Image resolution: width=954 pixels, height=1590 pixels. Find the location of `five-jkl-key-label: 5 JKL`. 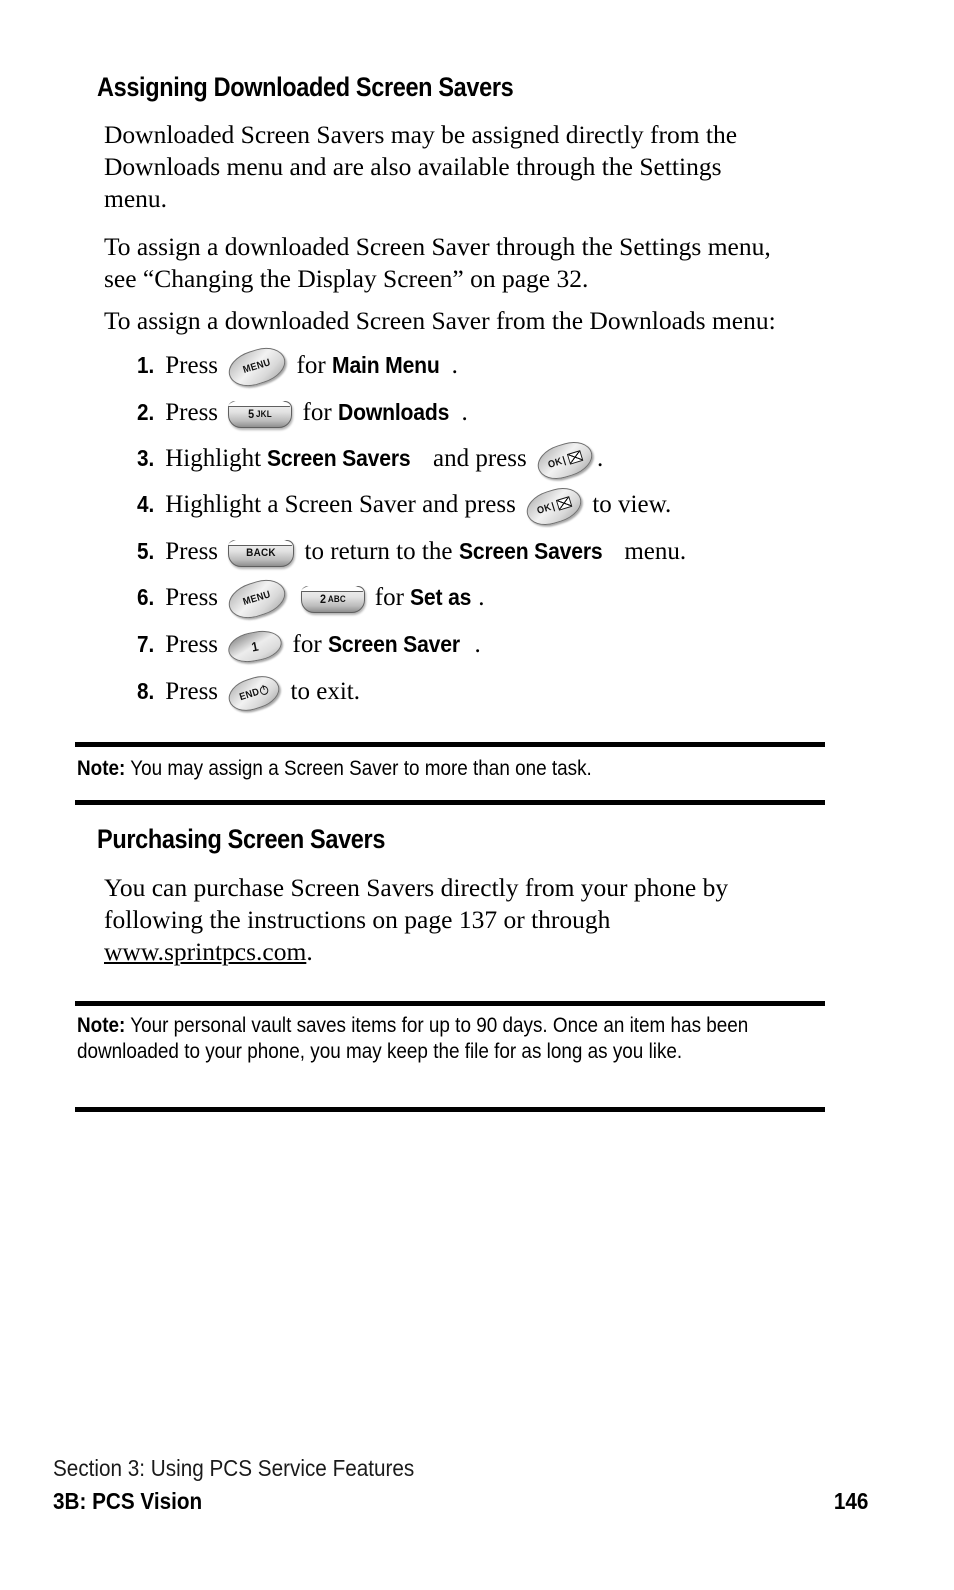

five-jkl-key-label: 5 JKL is located at coordinates (260, 414).